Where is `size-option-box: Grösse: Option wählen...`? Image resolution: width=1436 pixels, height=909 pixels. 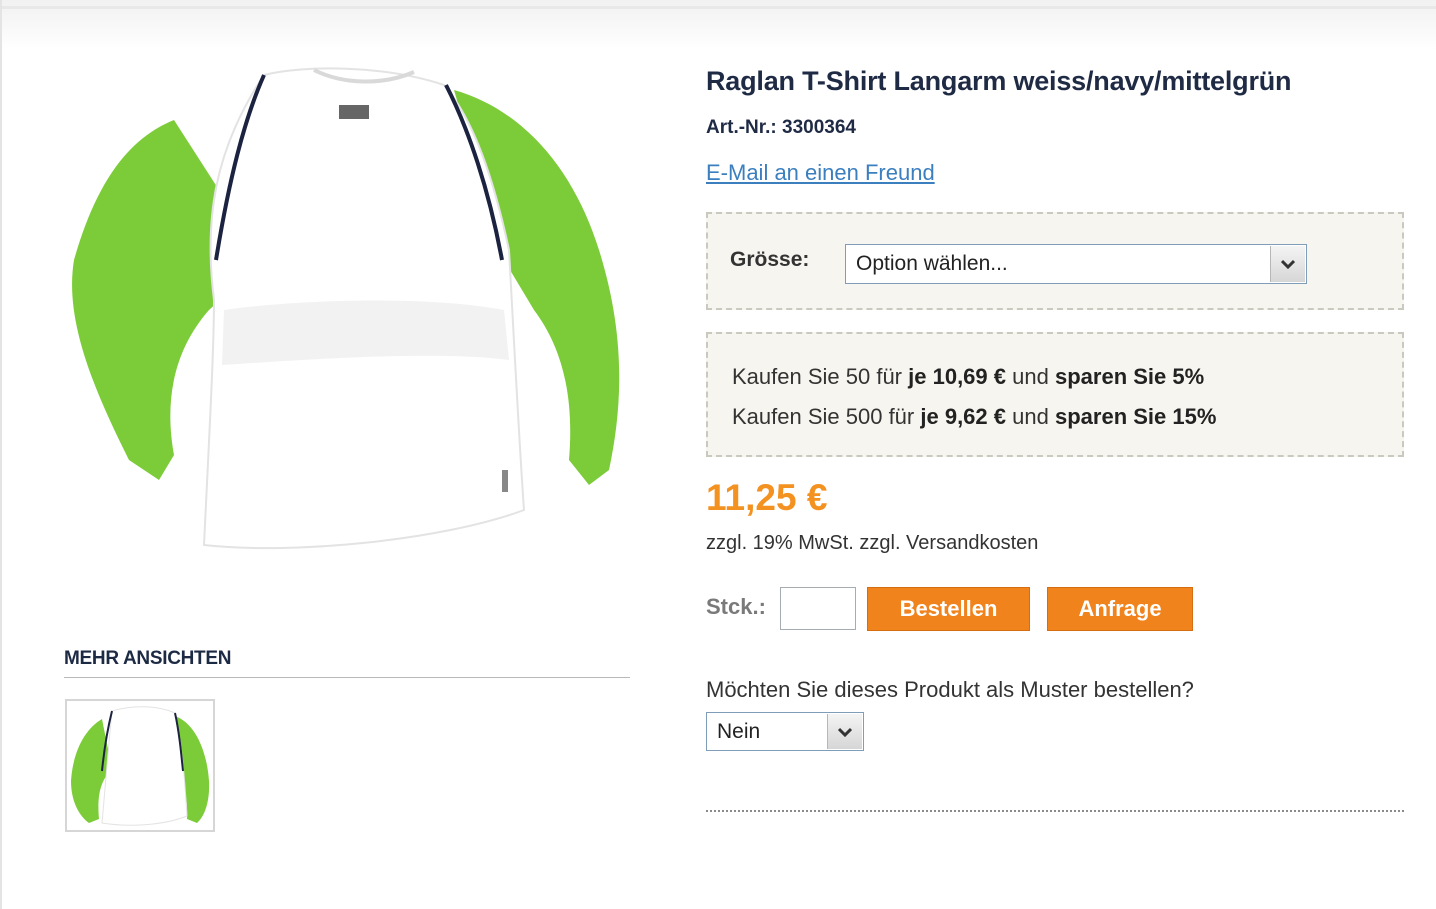 size-option-box: Grösse: Option wählen... is located at coordinates (1055, 261).